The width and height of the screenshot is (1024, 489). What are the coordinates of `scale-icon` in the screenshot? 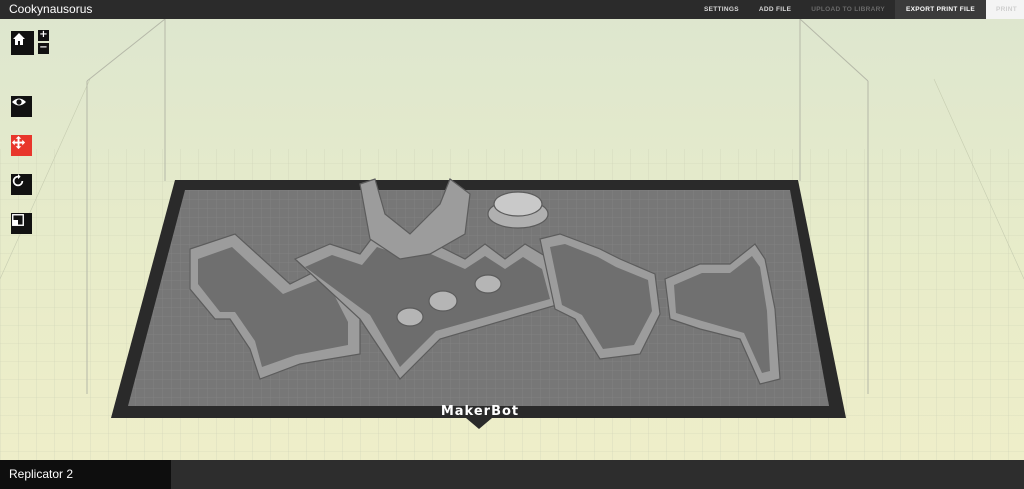 It's located at (18, 220).